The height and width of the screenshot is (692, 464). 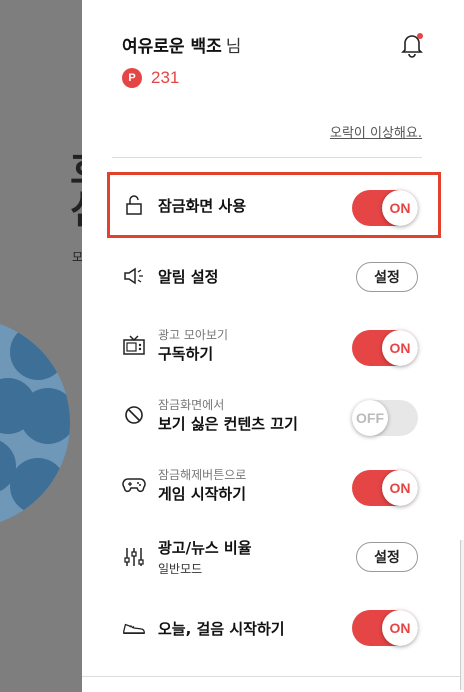 I want to click on points: P 231, so click(x=150, y=78).